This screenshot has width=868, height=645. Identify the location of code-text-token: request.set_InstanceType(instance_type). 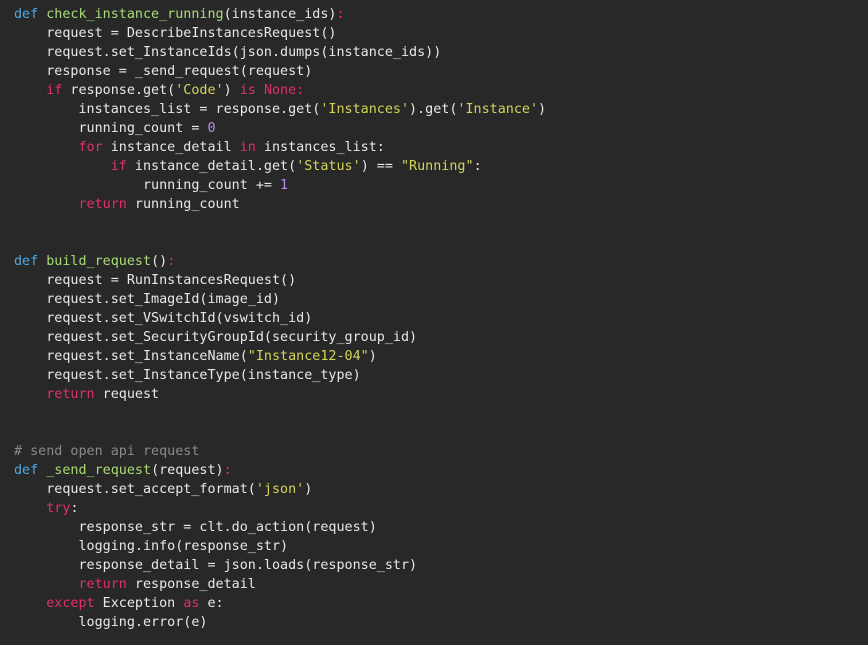
(187, 375).